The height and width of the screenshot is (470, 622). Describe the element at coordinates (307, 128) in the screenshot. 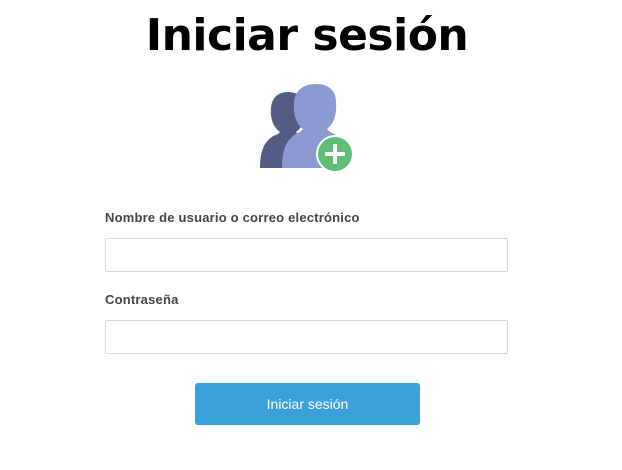

I see `users-add-icon` at that location.